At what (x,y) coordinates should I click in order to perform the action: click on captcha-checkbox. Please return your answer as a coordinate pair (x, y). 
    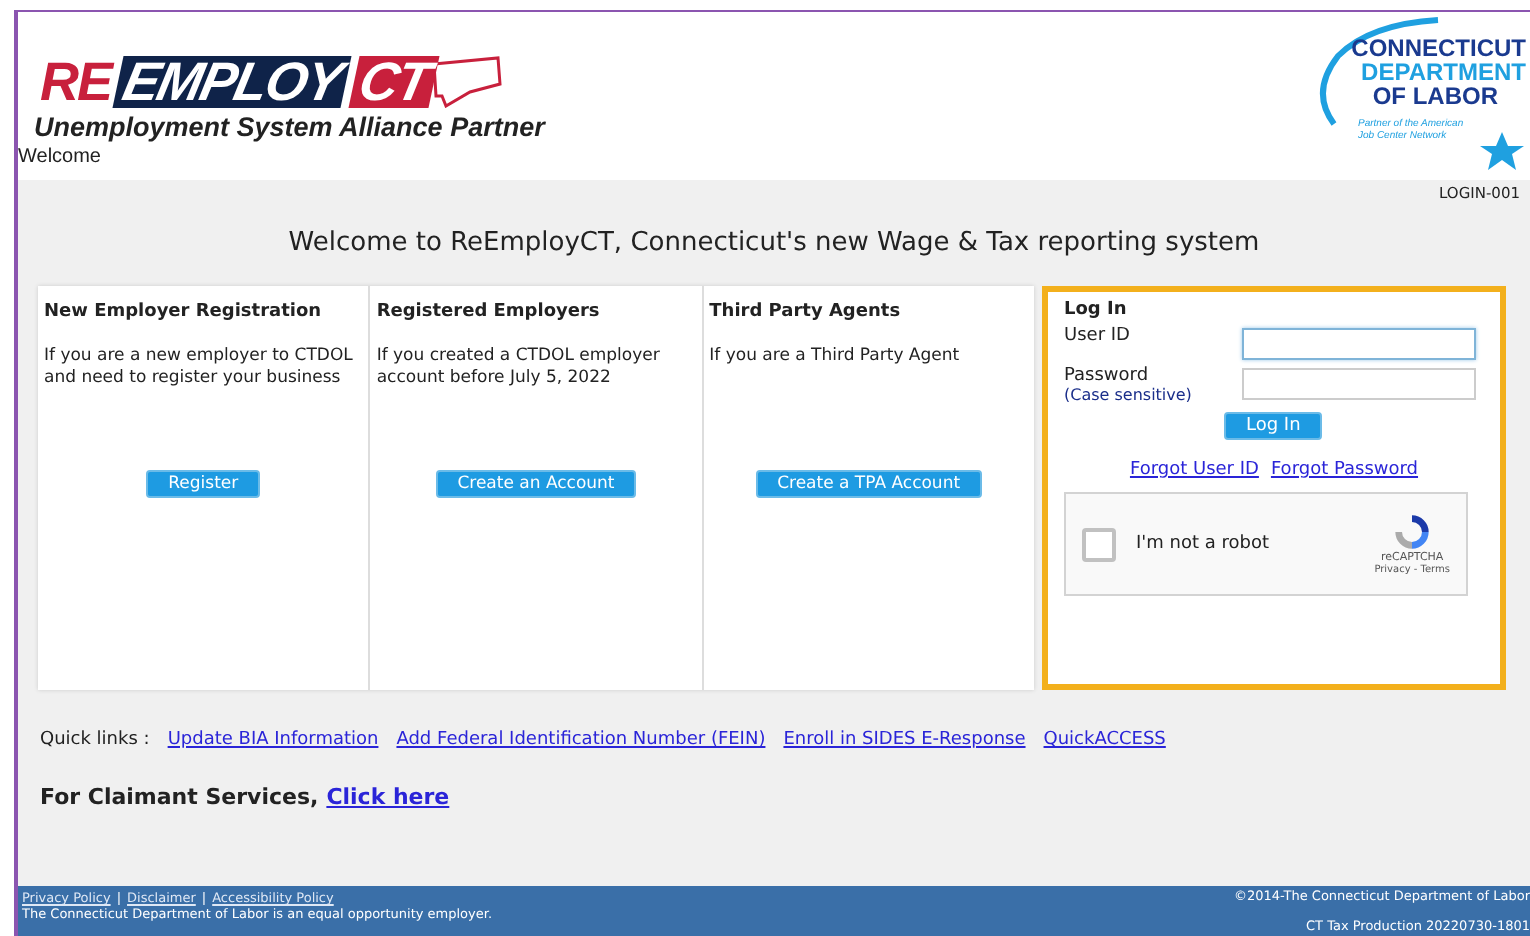
    Looking at the image, I should click on (1099, 544).